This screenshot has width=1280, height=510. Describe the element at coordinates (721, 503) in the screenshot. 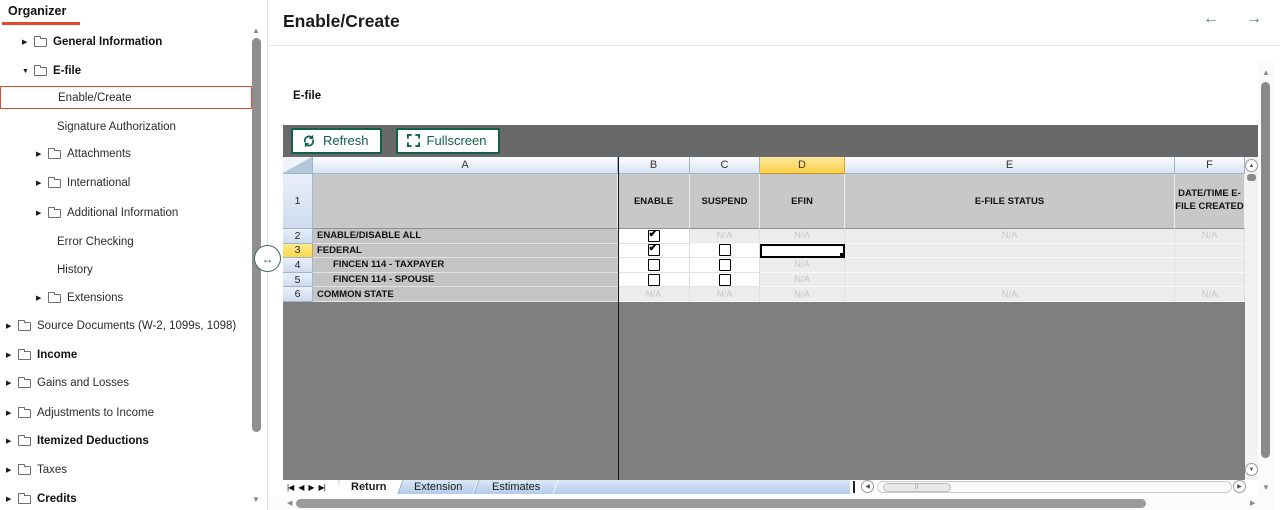

I see `page-horizontal-scrollbar-thumb` at that location.